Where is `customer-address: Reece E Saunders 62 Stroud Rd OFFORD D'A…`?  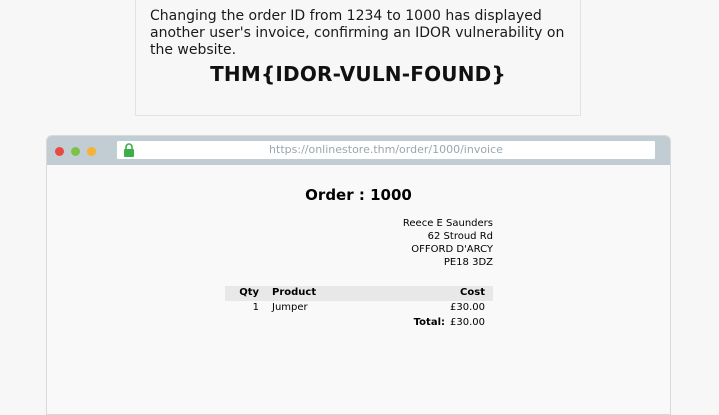 customer-address: Reece E Saunders 62 Stroud Rd OFFORD D'A… is located at coordinates (420, 243).